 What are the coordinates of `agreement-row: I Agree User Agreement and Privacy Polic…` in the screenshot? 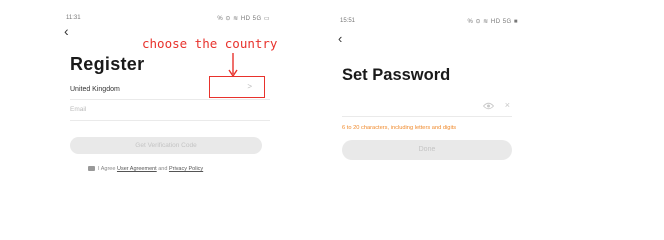 It's located at (145, 169).